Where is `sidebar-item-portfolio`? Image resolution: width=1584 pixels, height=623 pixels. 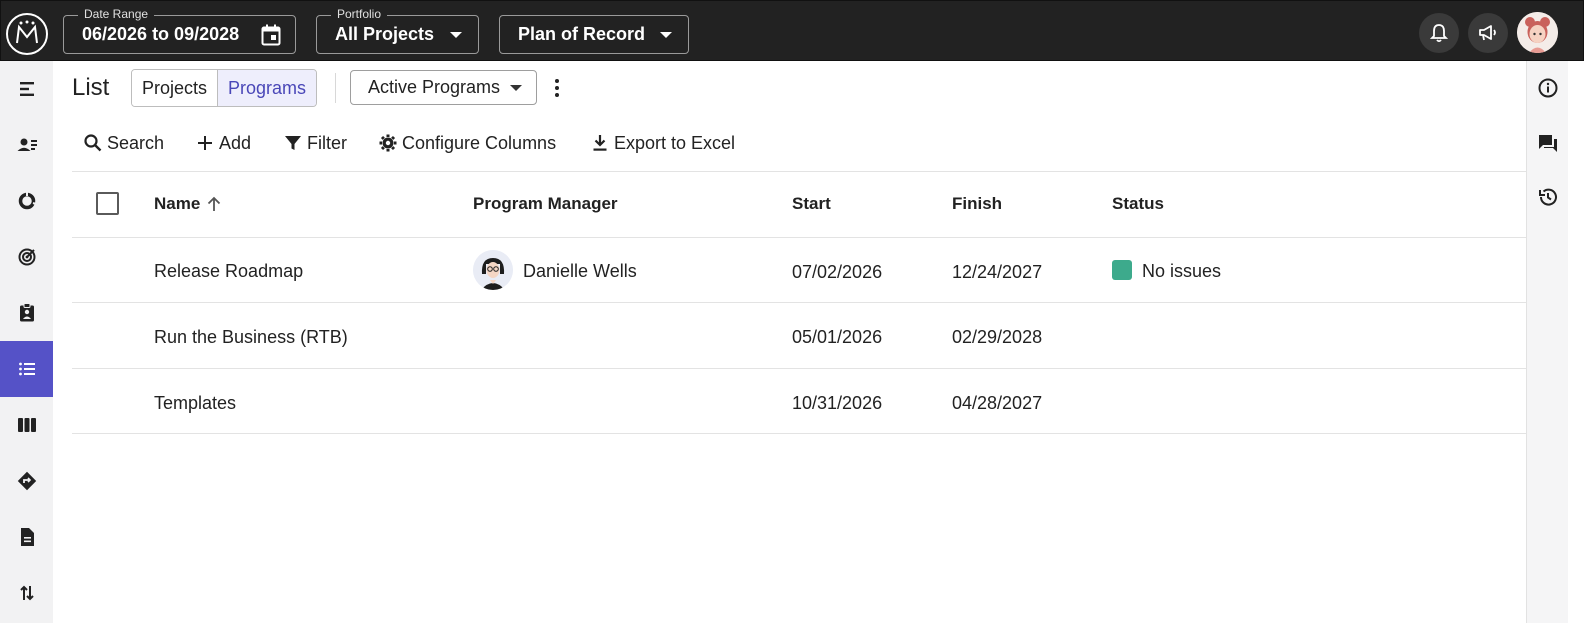
sidebar-item-portfolio is located at coordinates (26, 201).